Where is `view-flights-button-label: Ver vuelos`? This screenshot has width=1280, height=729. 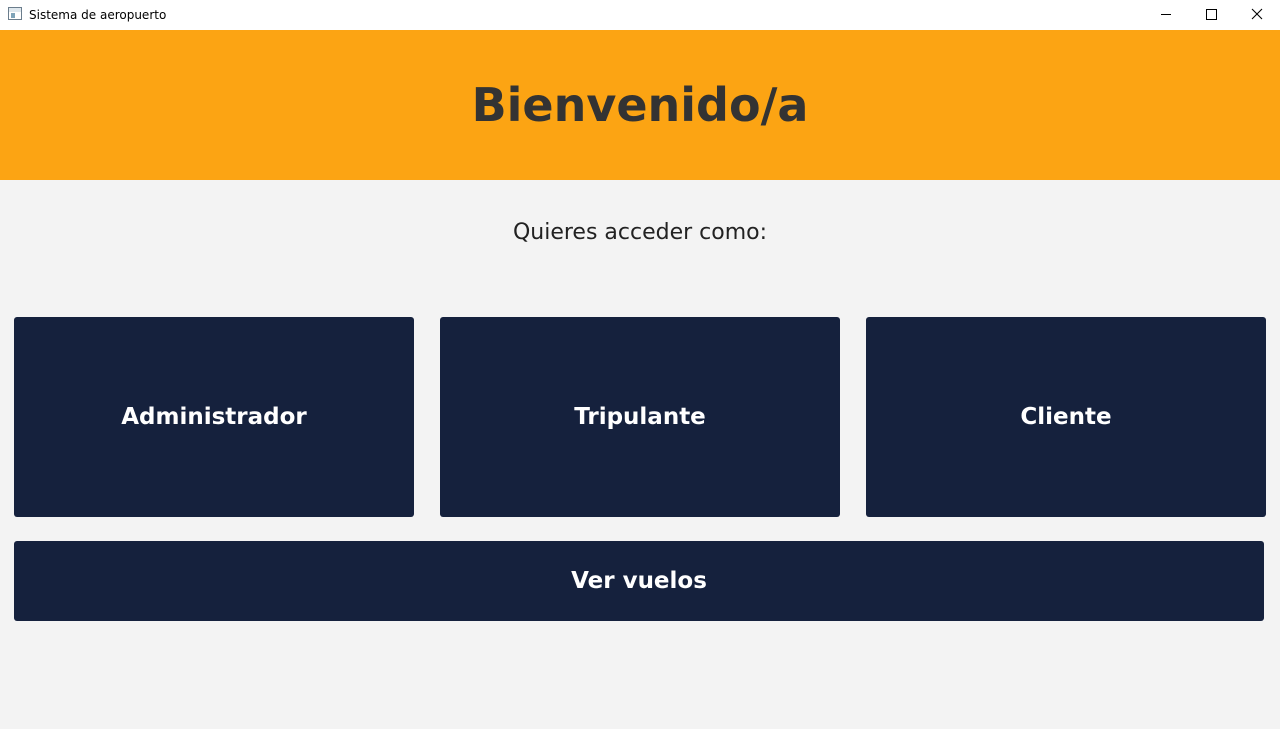 view-flights-button-label: Ver vuelos is located at coordinates (639, 581).